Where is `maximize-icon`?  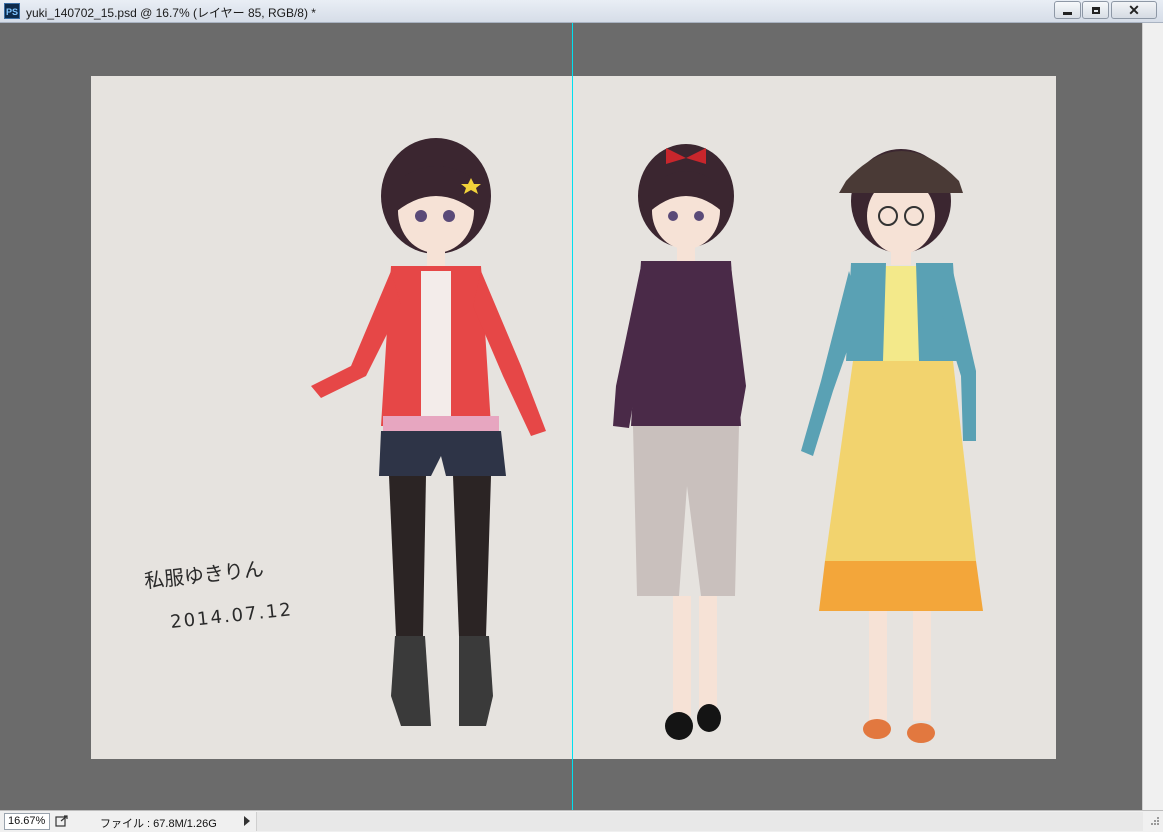
maximize-icon is located at coordinates (1095, 10).